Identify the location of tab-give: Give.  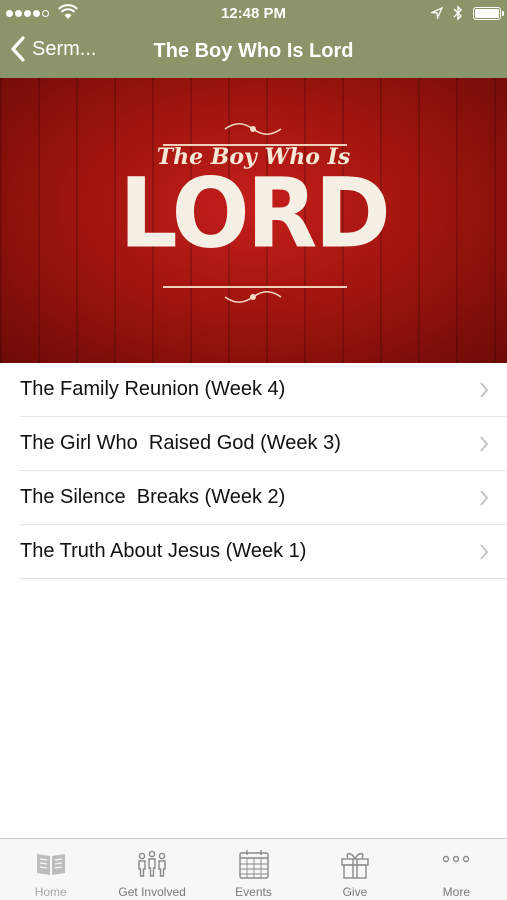
(354, 869).